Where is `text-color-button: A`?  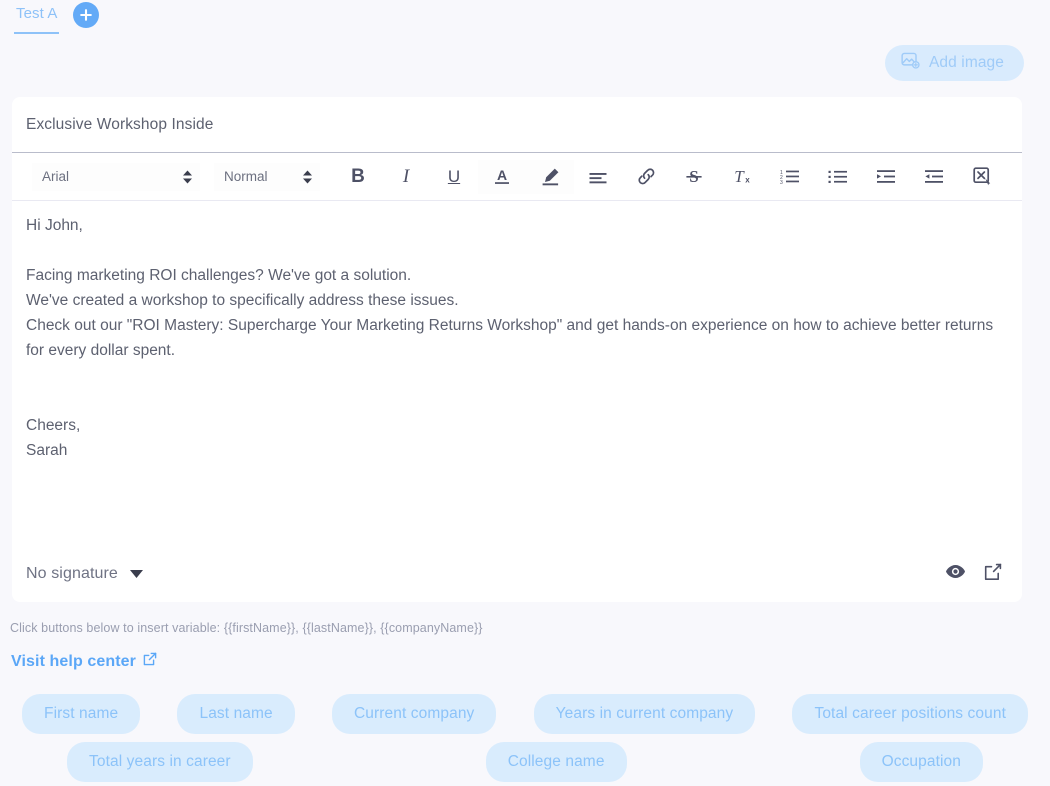
text-color-button: A is located at coordinates (502, 176).